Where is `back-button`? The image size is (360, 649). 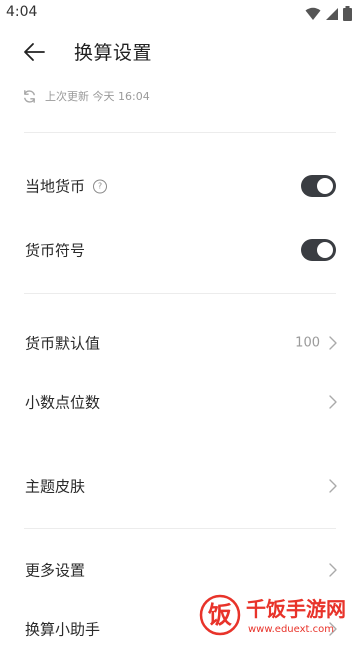
back-button is located at coordinates (34, 52).